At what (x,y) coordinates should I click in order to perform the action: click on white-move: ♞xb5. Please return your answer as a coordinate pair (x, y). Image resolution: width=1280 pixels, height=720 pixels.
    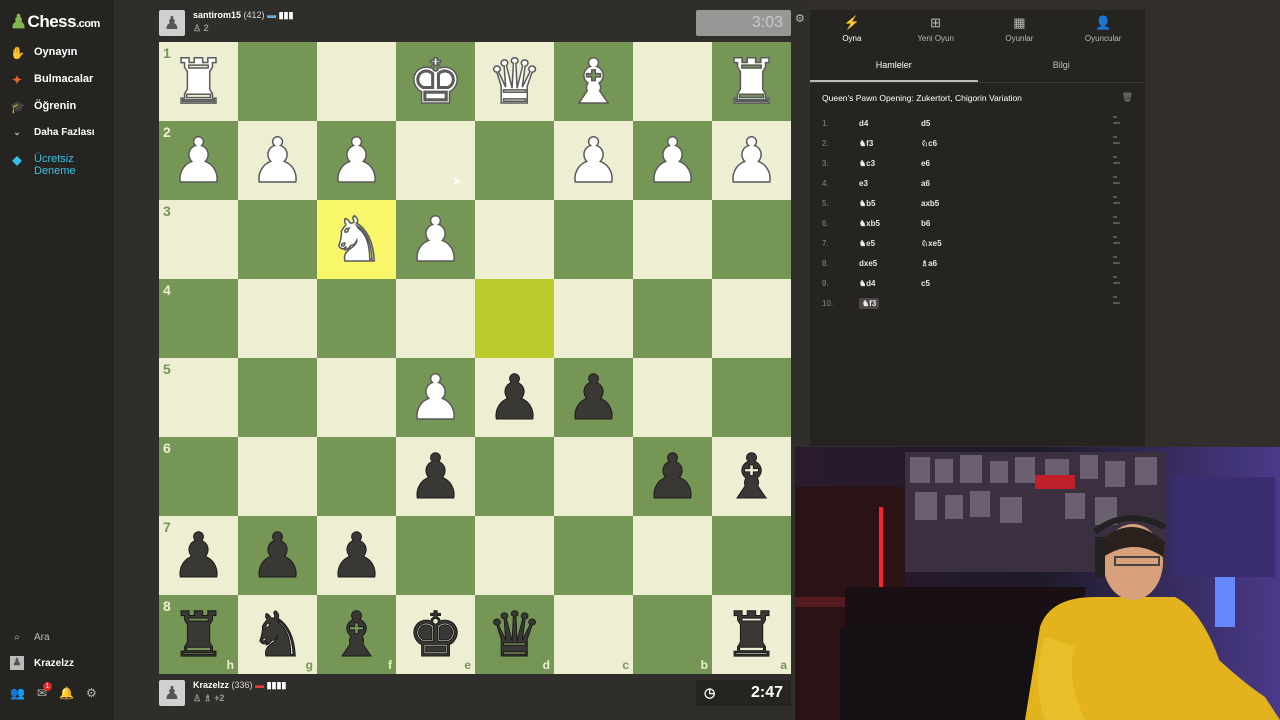
    Looking at the image, I should click on (890, 223).